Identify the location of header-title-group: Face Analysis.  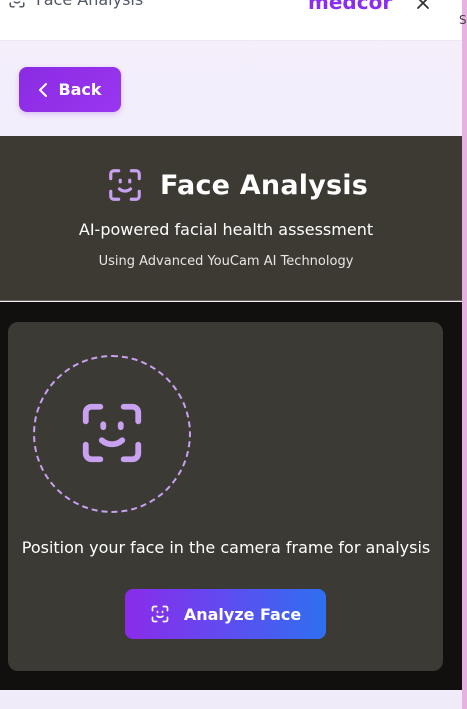
(75, 5).